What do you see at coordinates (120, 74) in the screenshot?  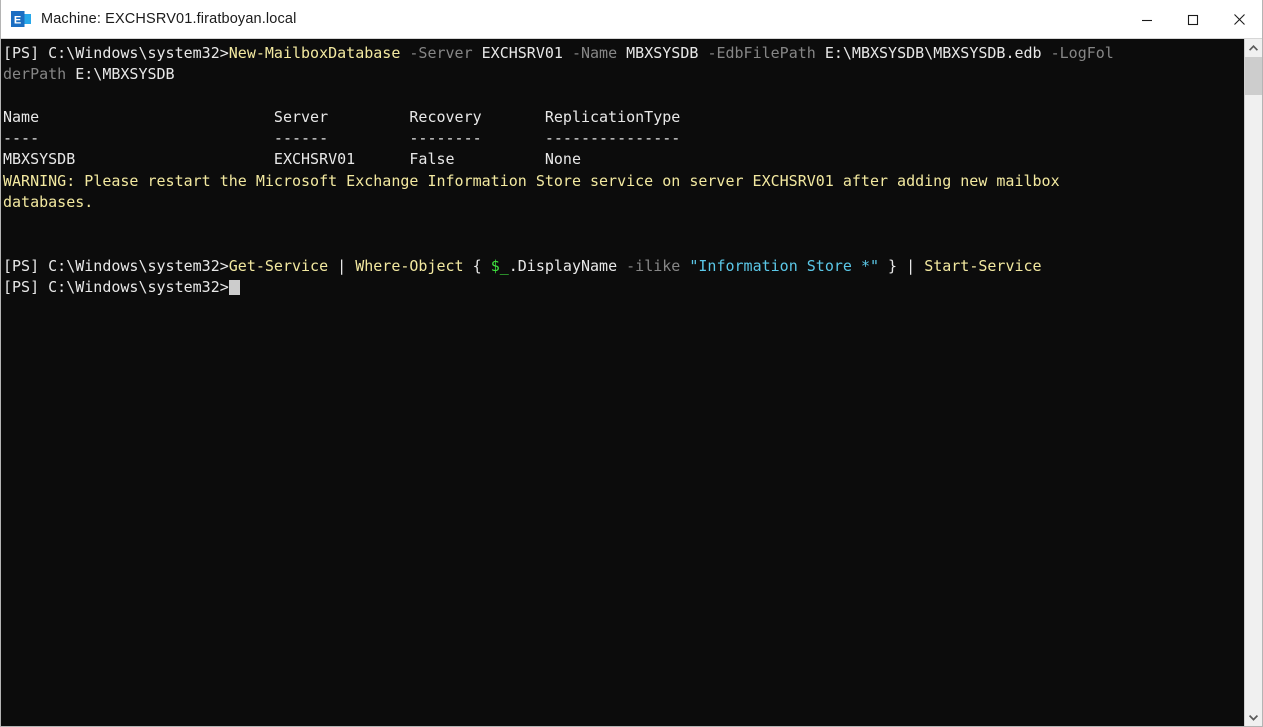 I see `console-text-default: E:\MBXSYSDB` at bounding box center [120, 74].